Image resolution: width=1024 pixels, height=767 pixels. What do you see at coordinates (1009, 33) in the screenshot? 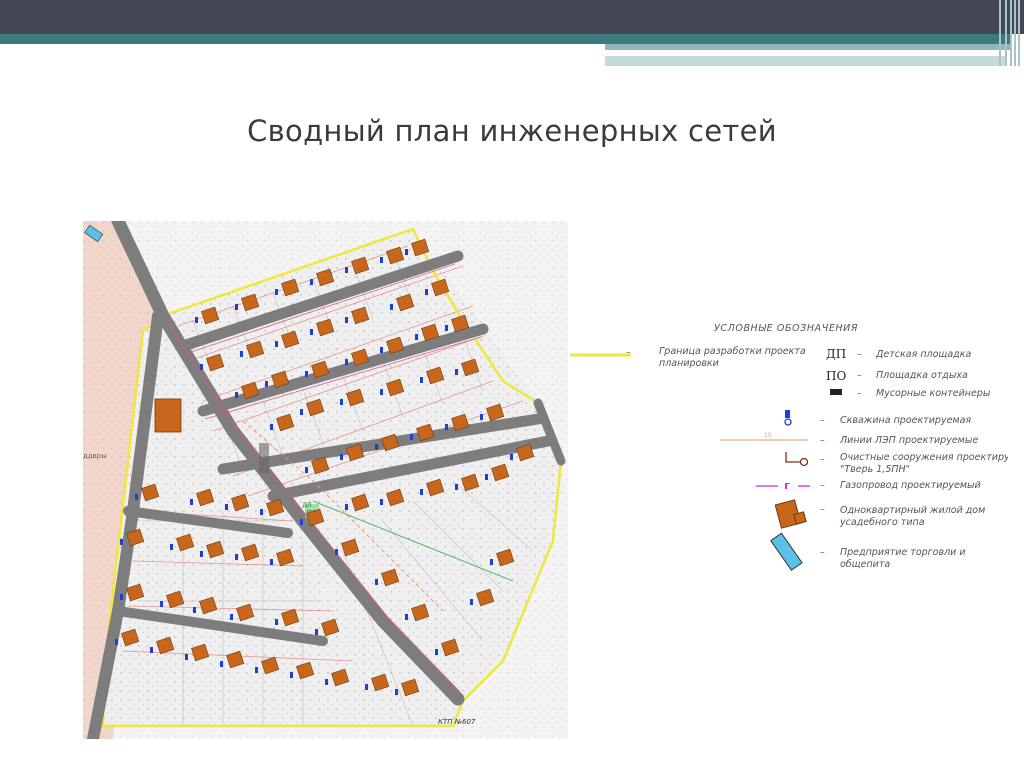
I see `slide-accent-stripes` at bounding box center [1009, 33].